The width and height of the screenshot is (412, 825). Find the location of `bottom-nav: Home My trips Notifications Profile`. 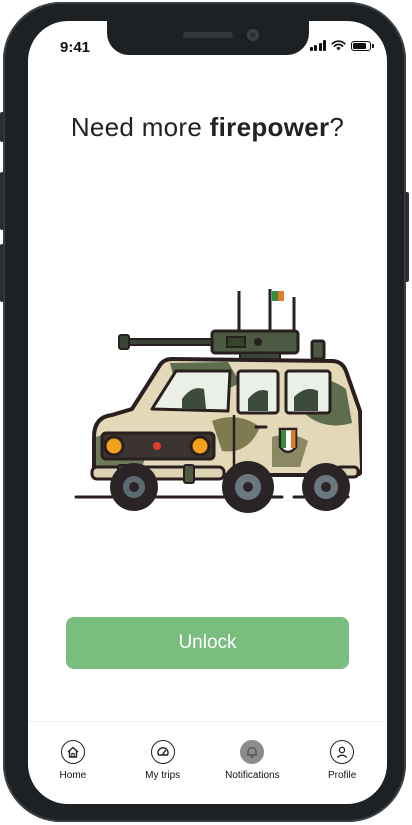

bottom-nav: Home My trips Notifications Profile is located at coordinates (207, 756).